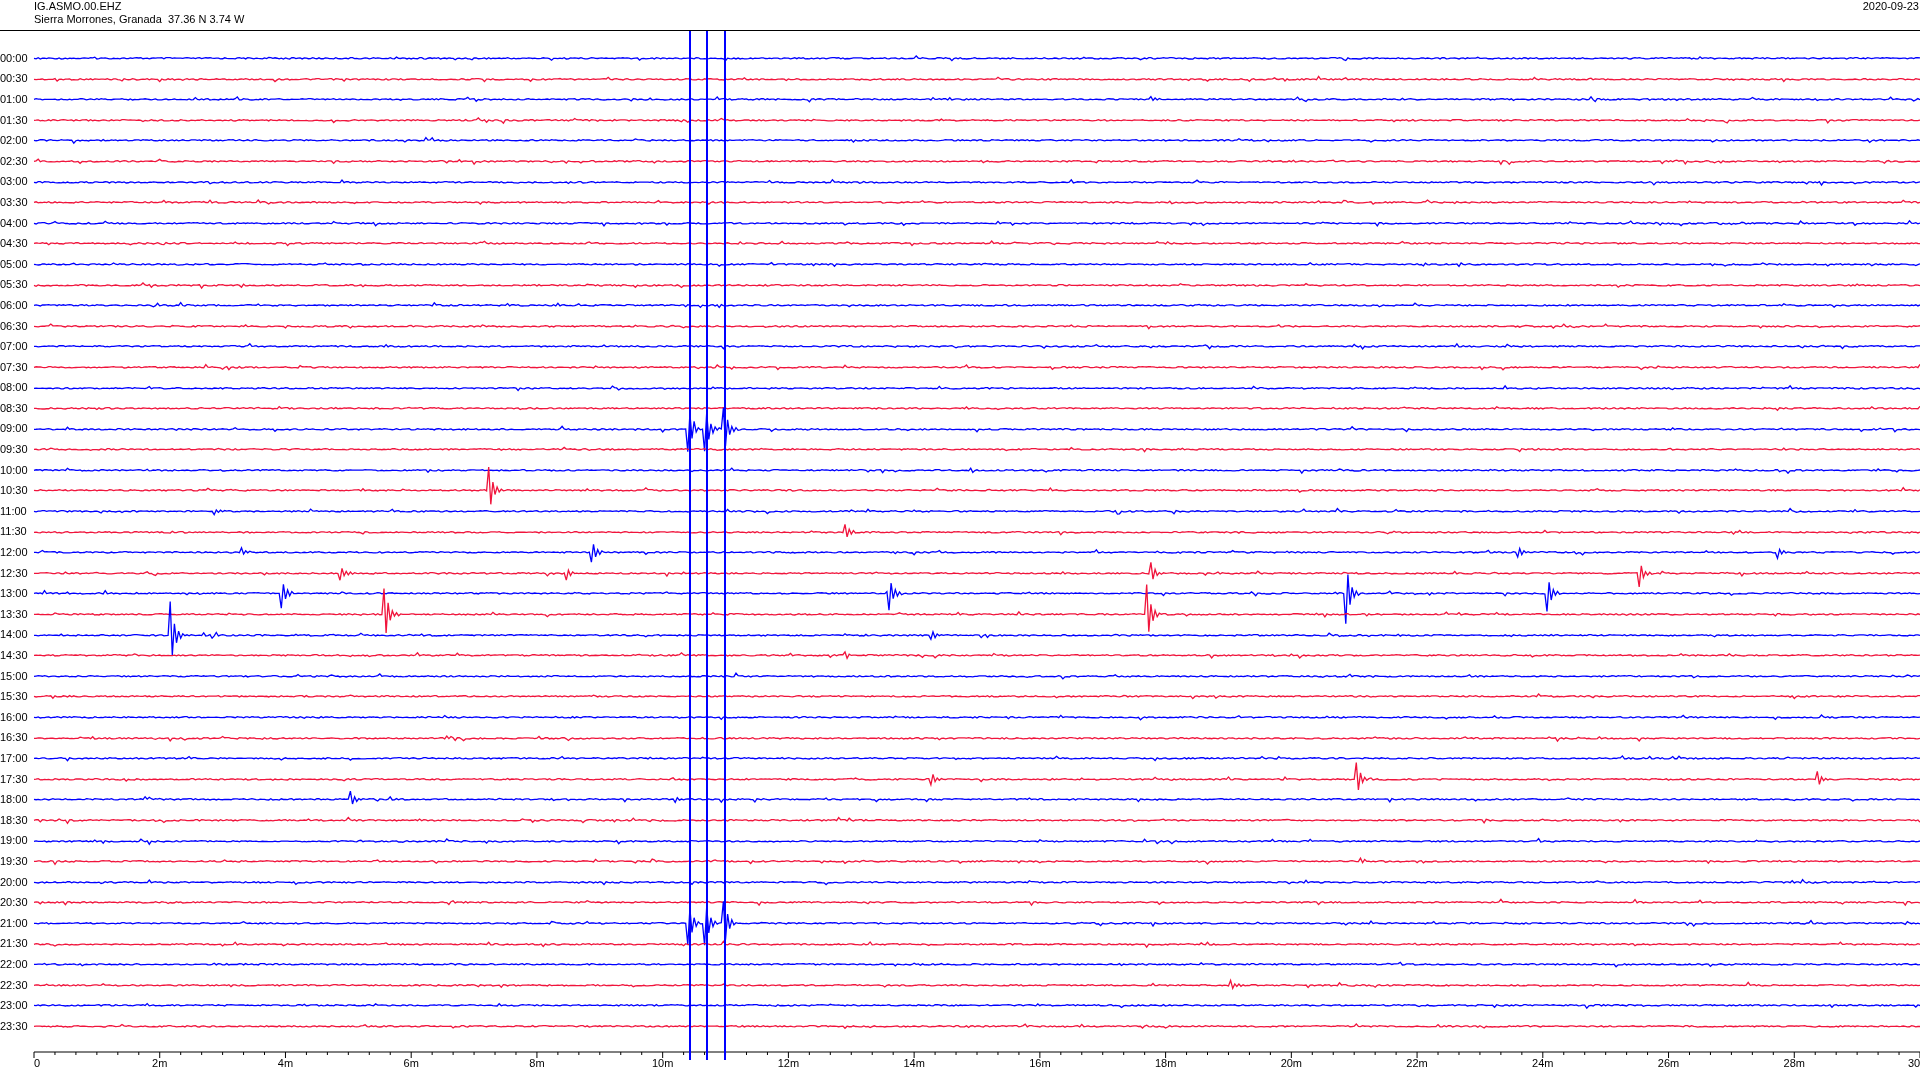 The image size is (1920, 1080). Describe the element at coordinates (160, 1063) in the screenshot. I see `tick-label: 2m` at that location.